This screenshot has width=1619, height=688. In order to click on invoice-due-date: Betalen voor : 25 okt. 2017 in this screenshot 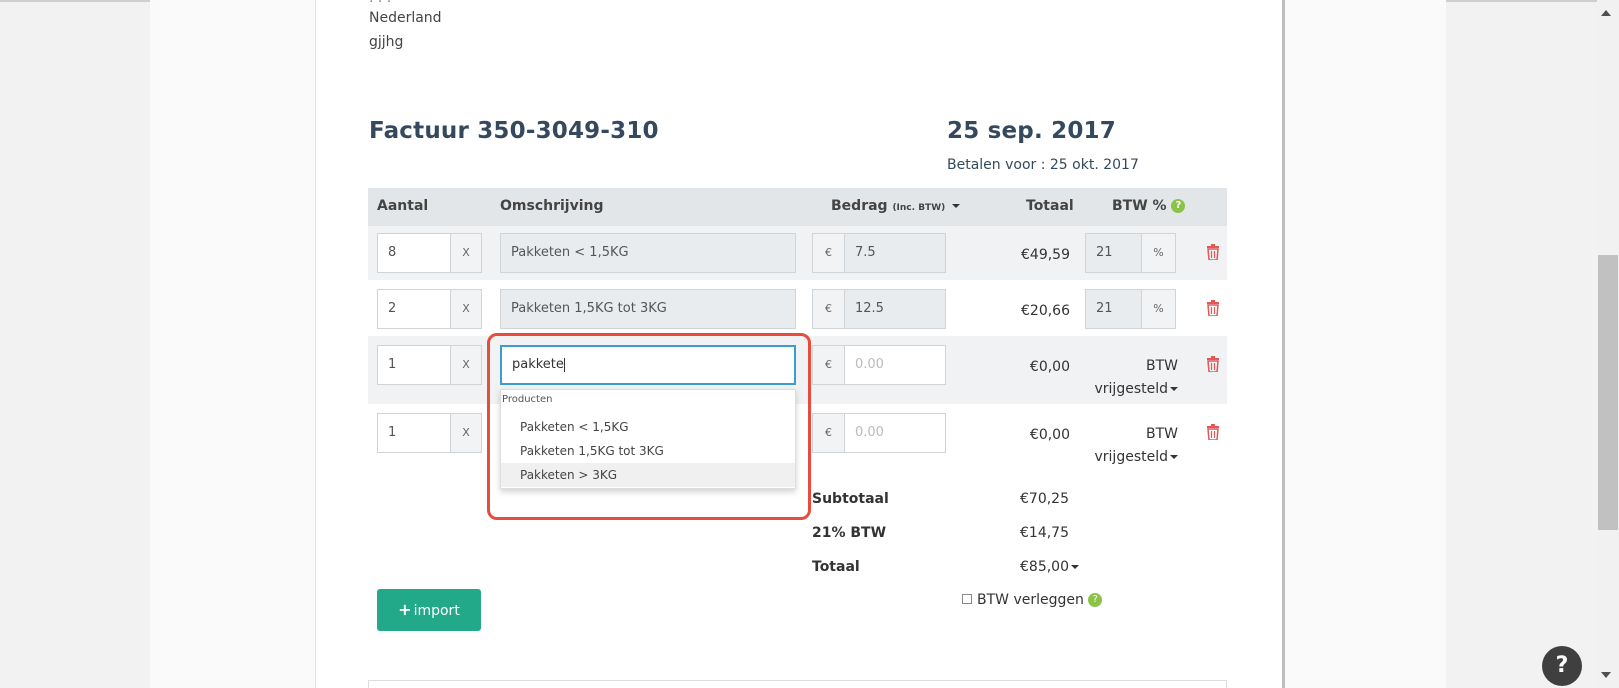, I will do `click(1043, 165)`.